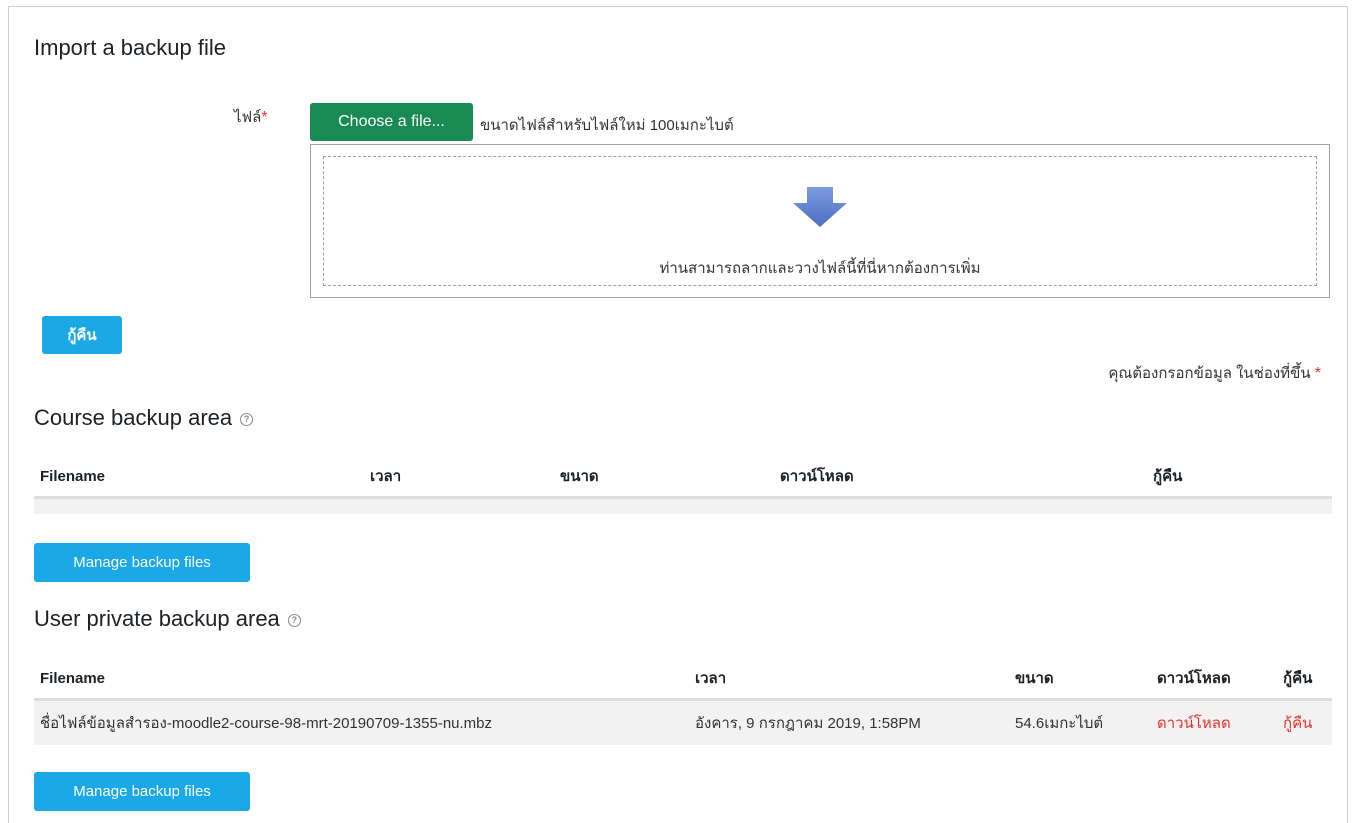  Describe the element at coordinates (130, 47) in the screenshot. I see `import-title: Import a backup file` at that location.